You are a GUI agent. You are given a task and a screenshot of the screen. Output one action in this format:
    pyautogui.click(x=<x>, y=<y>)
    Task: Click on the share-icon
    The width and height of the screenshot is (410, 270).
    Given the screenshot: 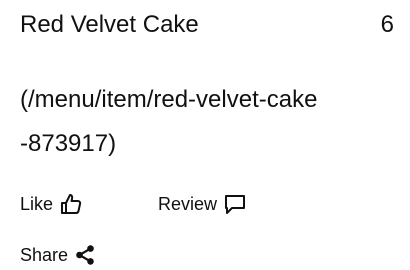 What is the action you would take?
    pyautogui.click(x=85, y=255)
    